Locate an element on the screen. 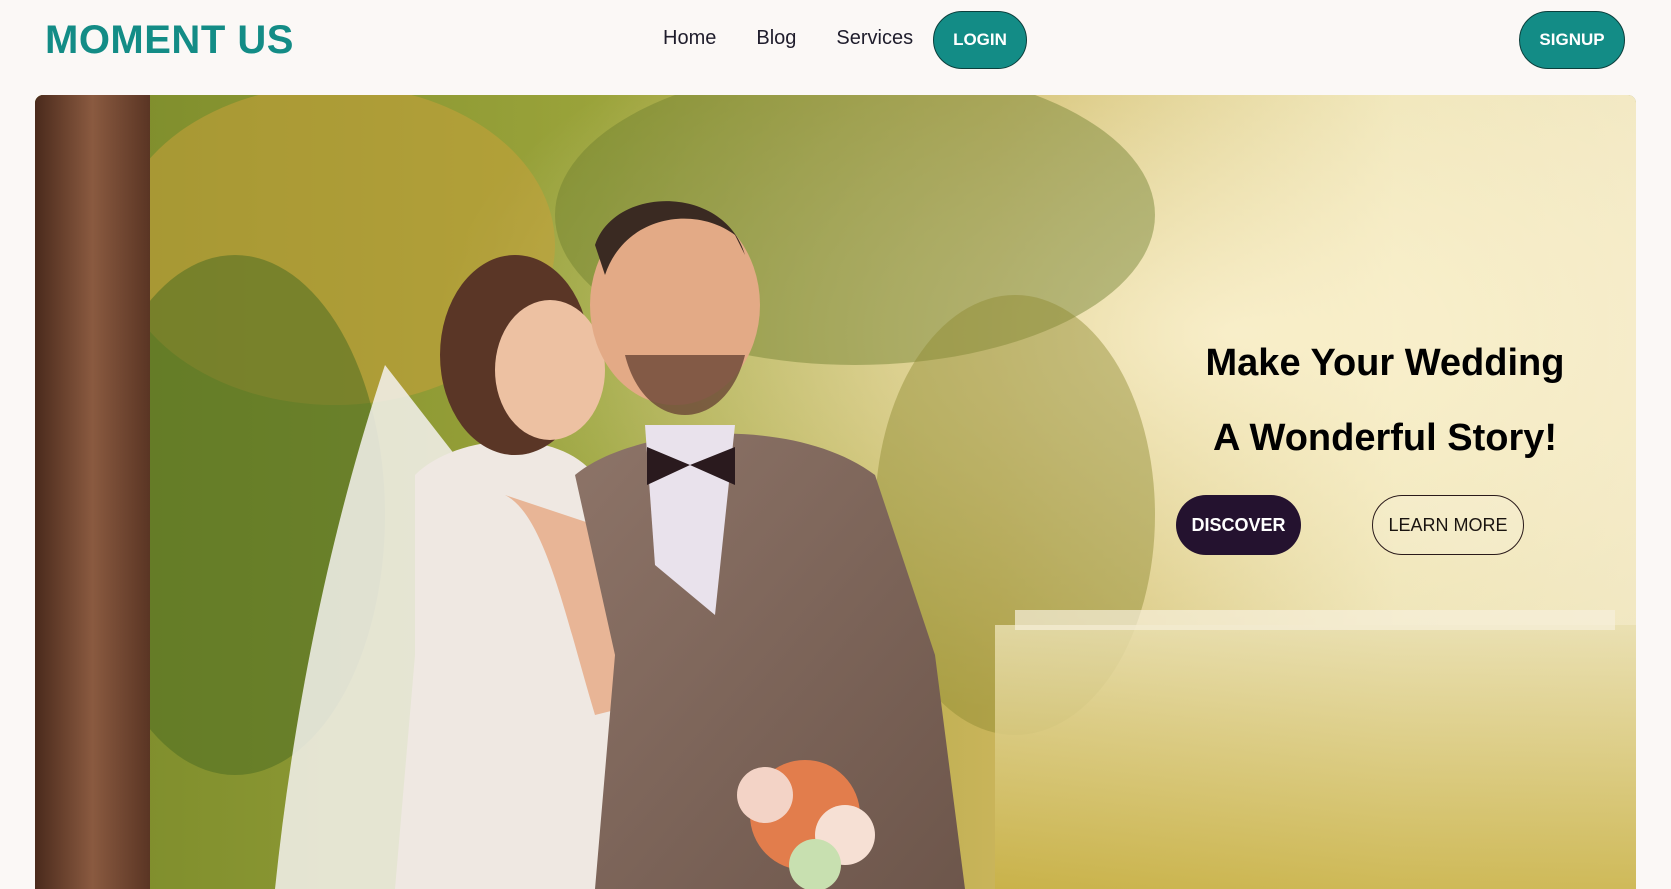  logo: MOMENT US is located at coordinates (169, 40).